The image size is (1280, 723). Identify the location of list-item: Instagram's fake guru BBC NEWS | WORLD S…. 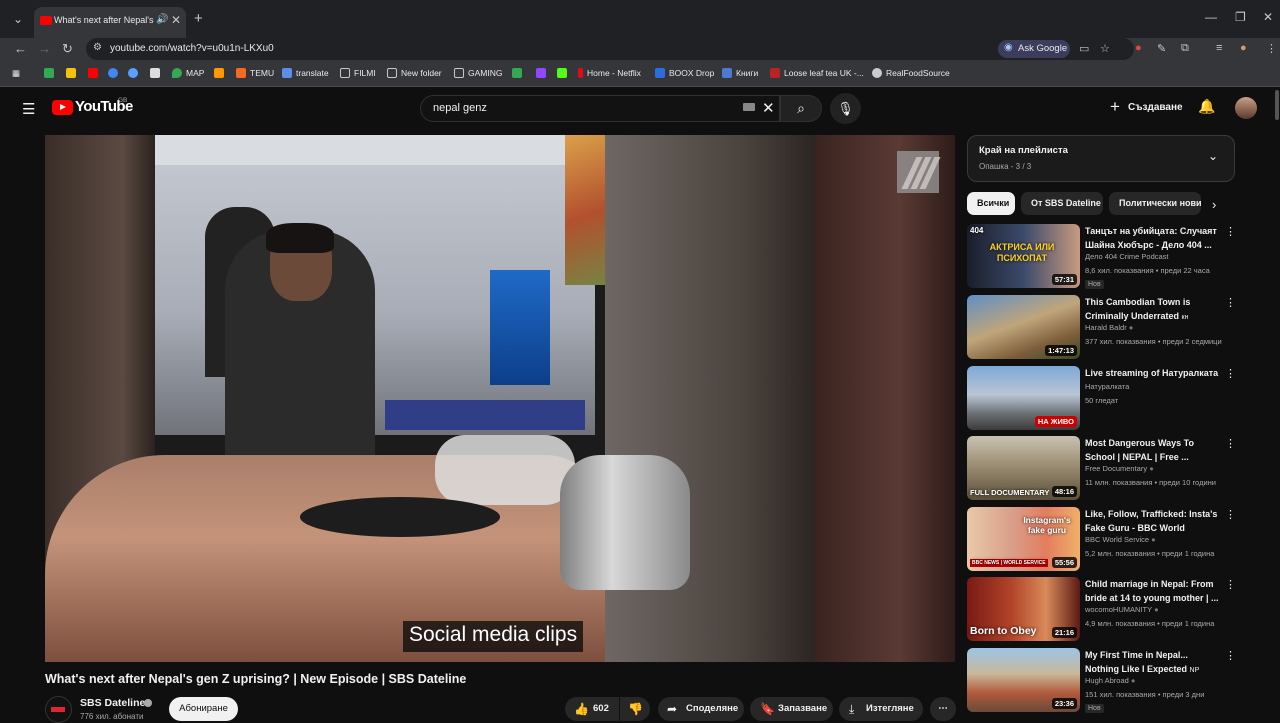
(1102, 539).